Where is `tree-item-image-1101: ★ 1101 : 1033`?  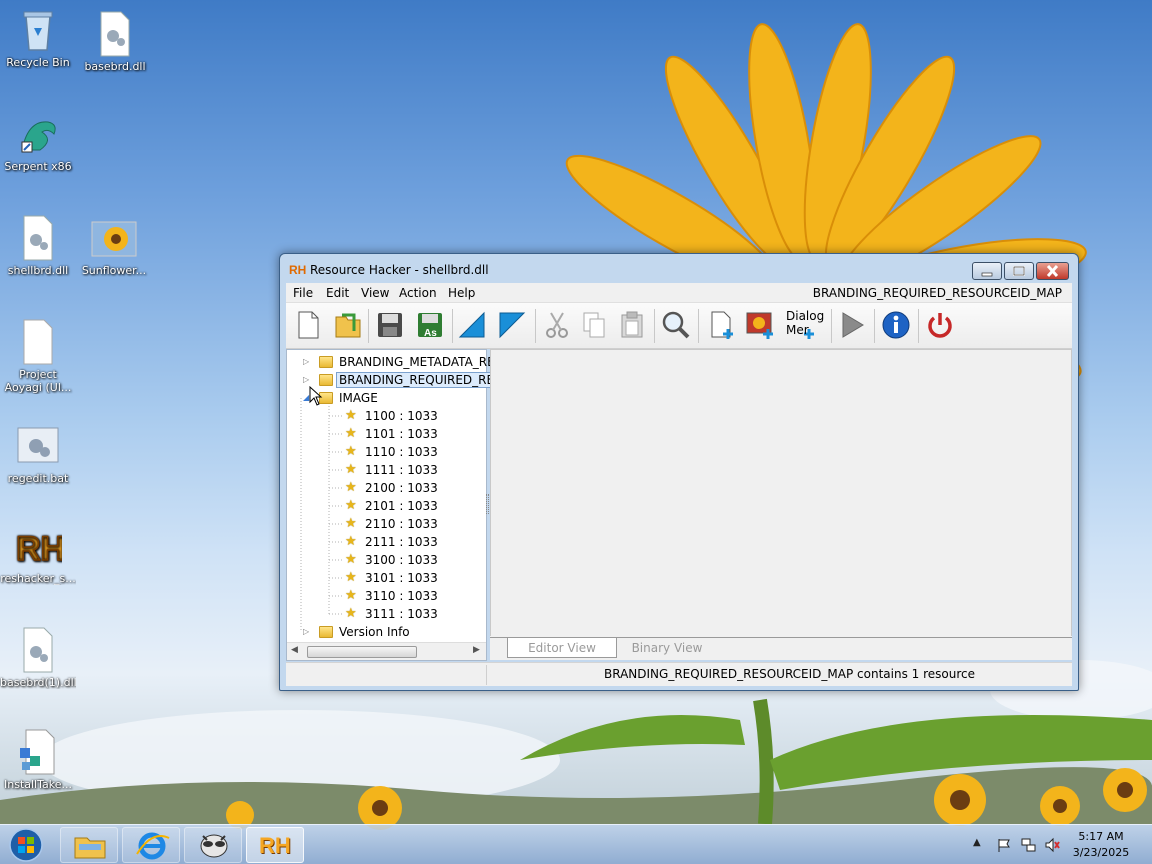
tree-item-image-1101: ★ 1101 : 1033 is located at coordinates (391, 434).